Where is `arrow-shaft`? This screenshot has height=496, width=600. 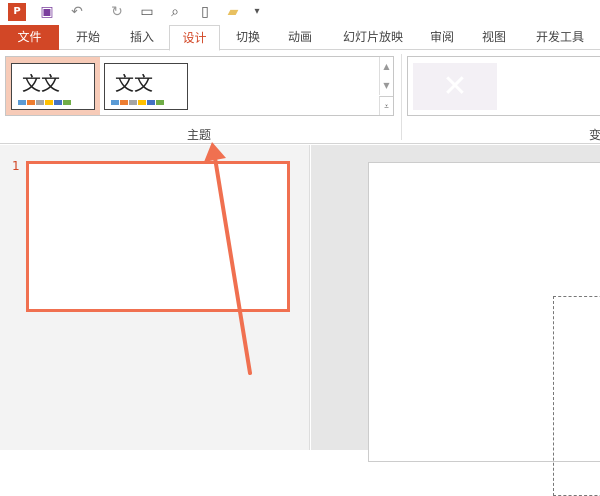 arrow-shaft is located at coordinates (232, 265).